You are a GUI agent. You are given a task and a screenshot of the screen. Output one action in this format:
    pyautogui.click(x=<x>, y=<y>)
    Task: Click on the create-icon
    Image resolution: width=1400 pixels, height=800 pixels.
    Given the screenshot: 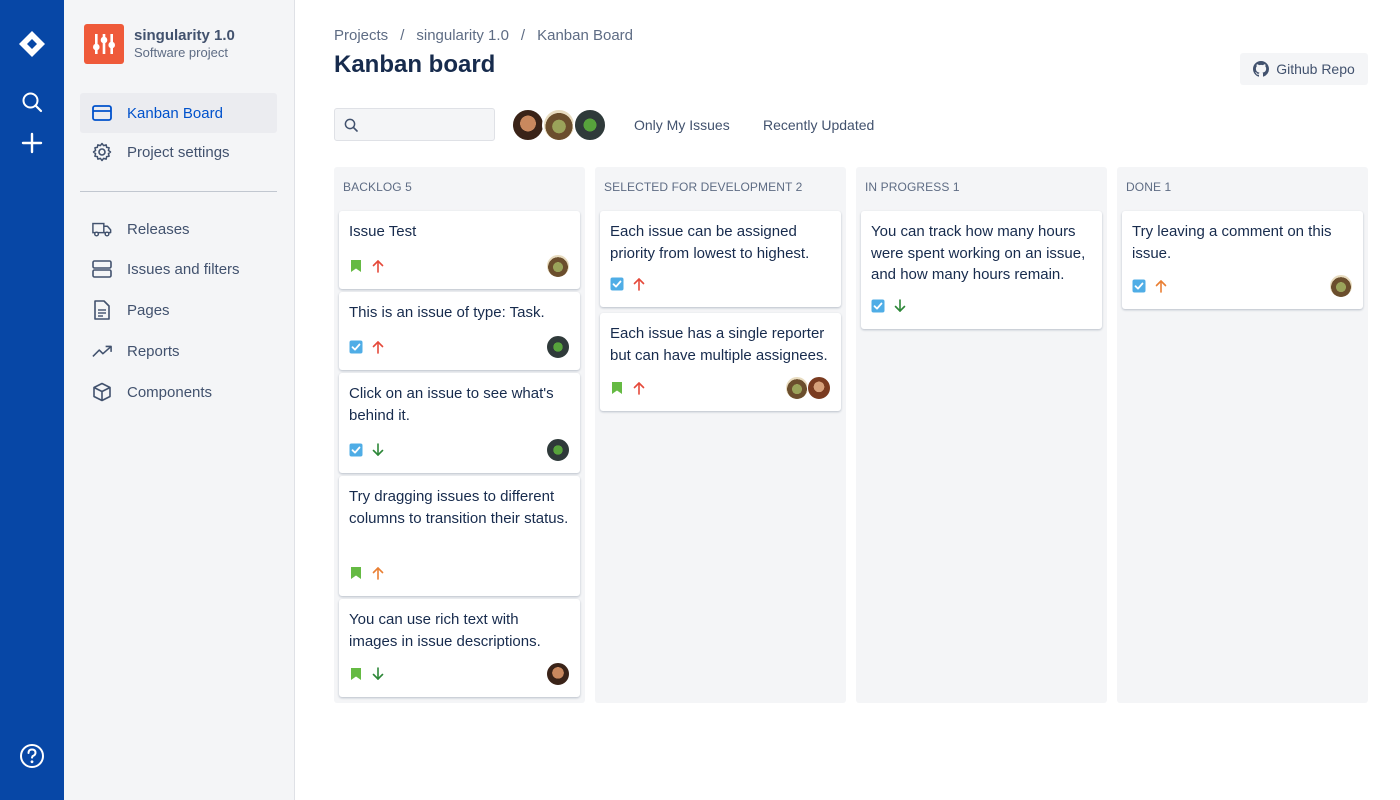 What is the action you would take?
    pyautogui.click(x=32, y=143)
    